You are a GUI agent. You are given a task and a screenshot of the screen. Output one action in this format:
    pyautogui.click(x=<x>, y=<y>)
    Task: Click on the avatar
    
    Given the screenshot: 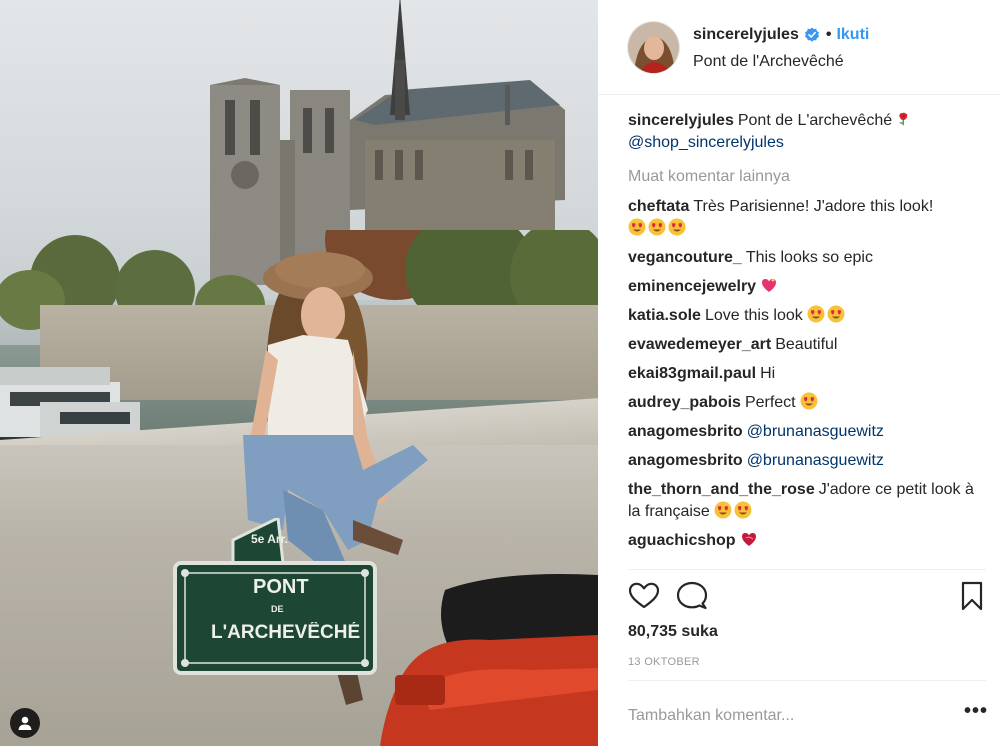 What is the action you would take?
    pyautogui.click(x=653, y=47)
    